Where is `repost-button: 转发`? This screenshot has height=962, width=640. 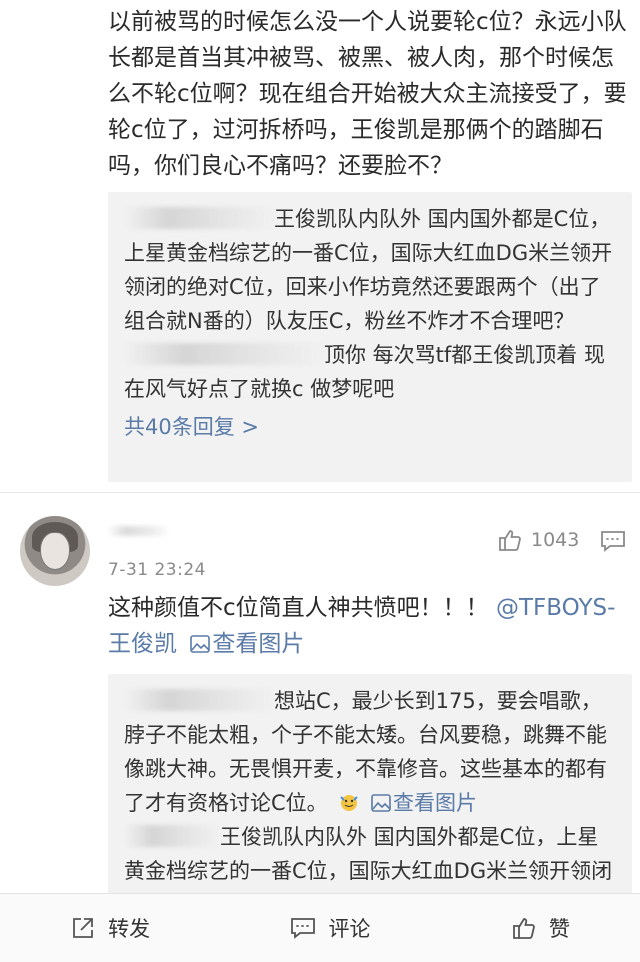
repost-button: 转发 is located at coordinates (110, 928).